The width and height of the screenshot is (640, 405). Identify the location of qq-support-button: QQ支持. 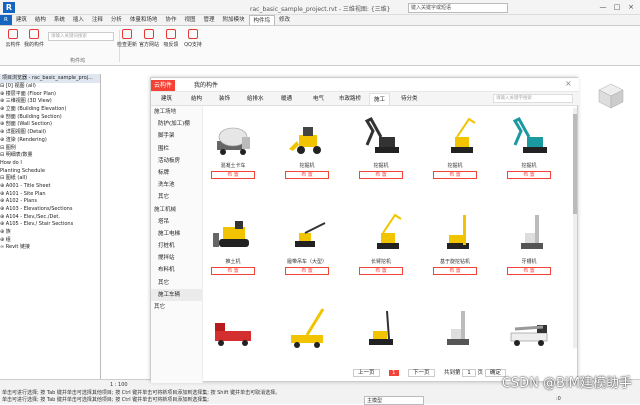
(193, 38).